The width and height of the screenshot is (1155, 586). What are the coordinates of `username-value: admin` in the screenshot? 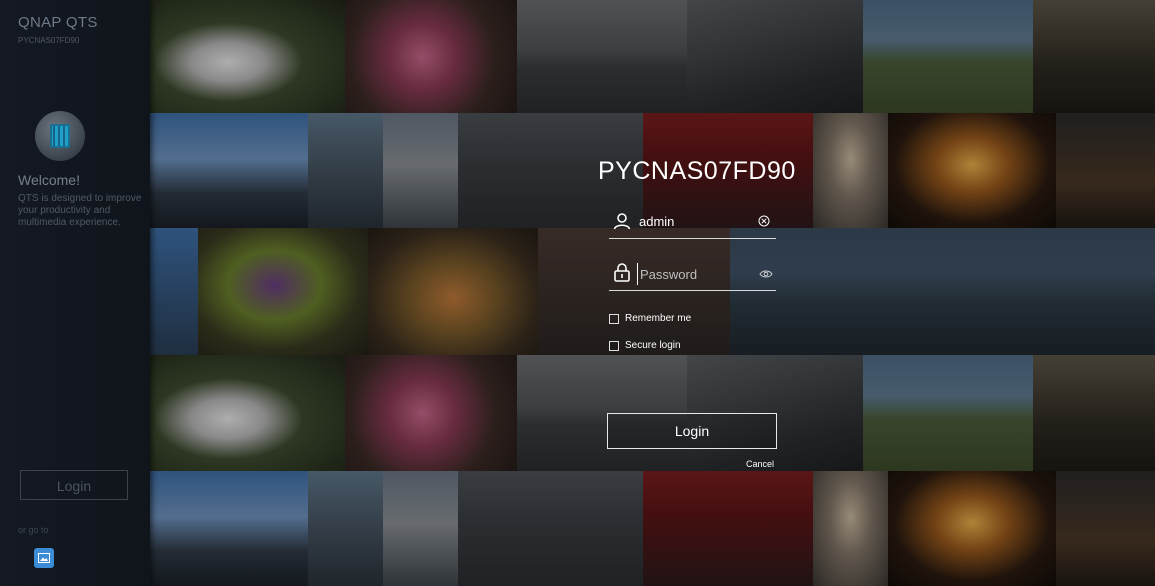 It's located at (657, 221).